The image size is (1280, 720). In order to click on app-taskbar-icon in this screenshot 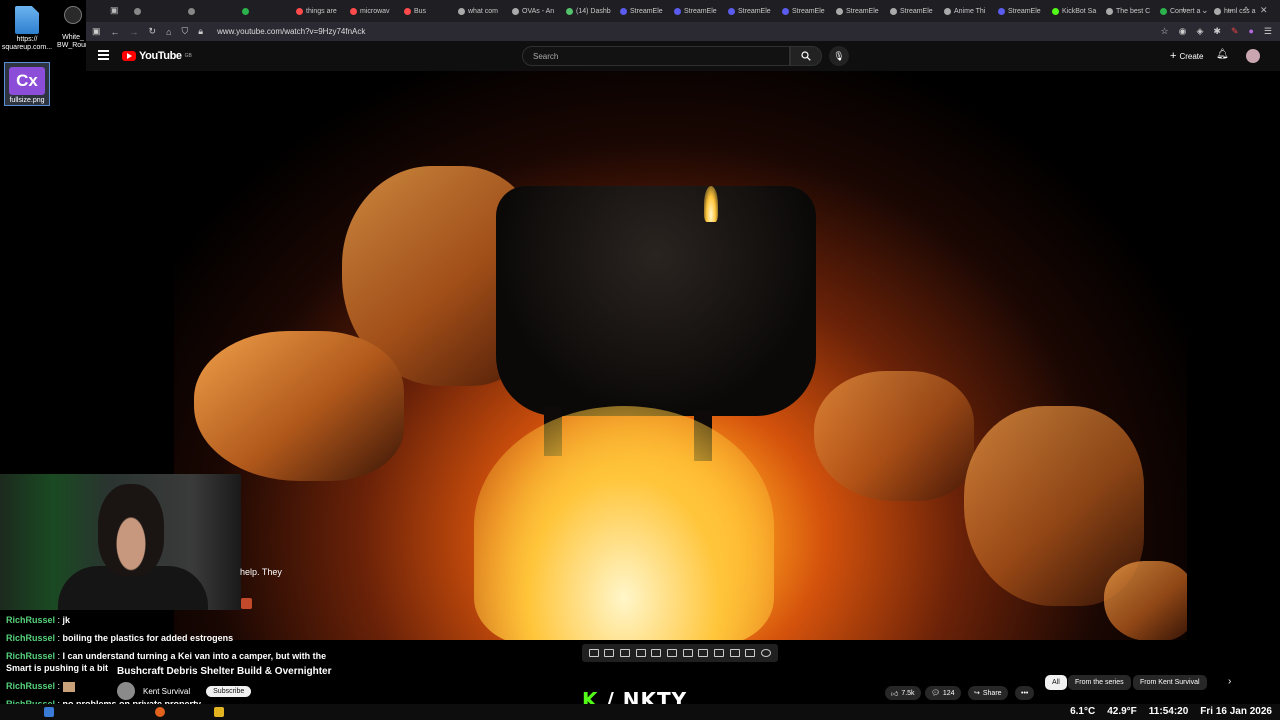, I will do `click(219, 712)`.